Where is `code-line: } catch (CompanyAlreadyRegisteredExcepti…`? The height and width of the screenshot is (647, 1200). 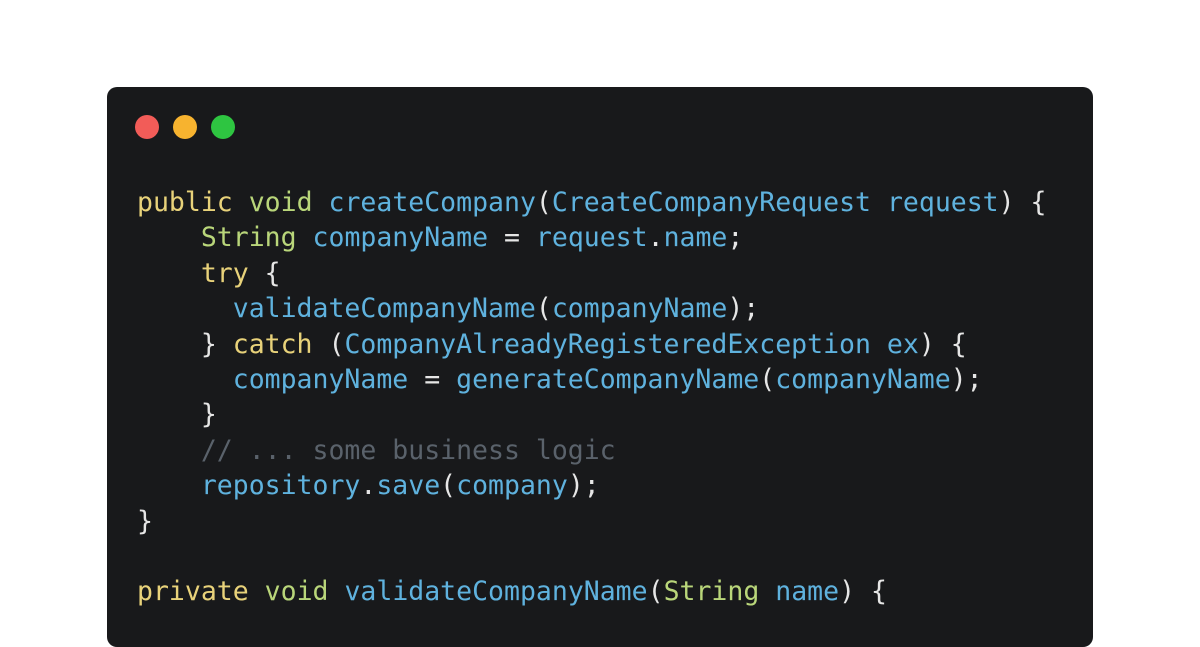
code-line: } catch (CompanyAlreadyRegisteredExcepti… is located at coordinates (592, 344).